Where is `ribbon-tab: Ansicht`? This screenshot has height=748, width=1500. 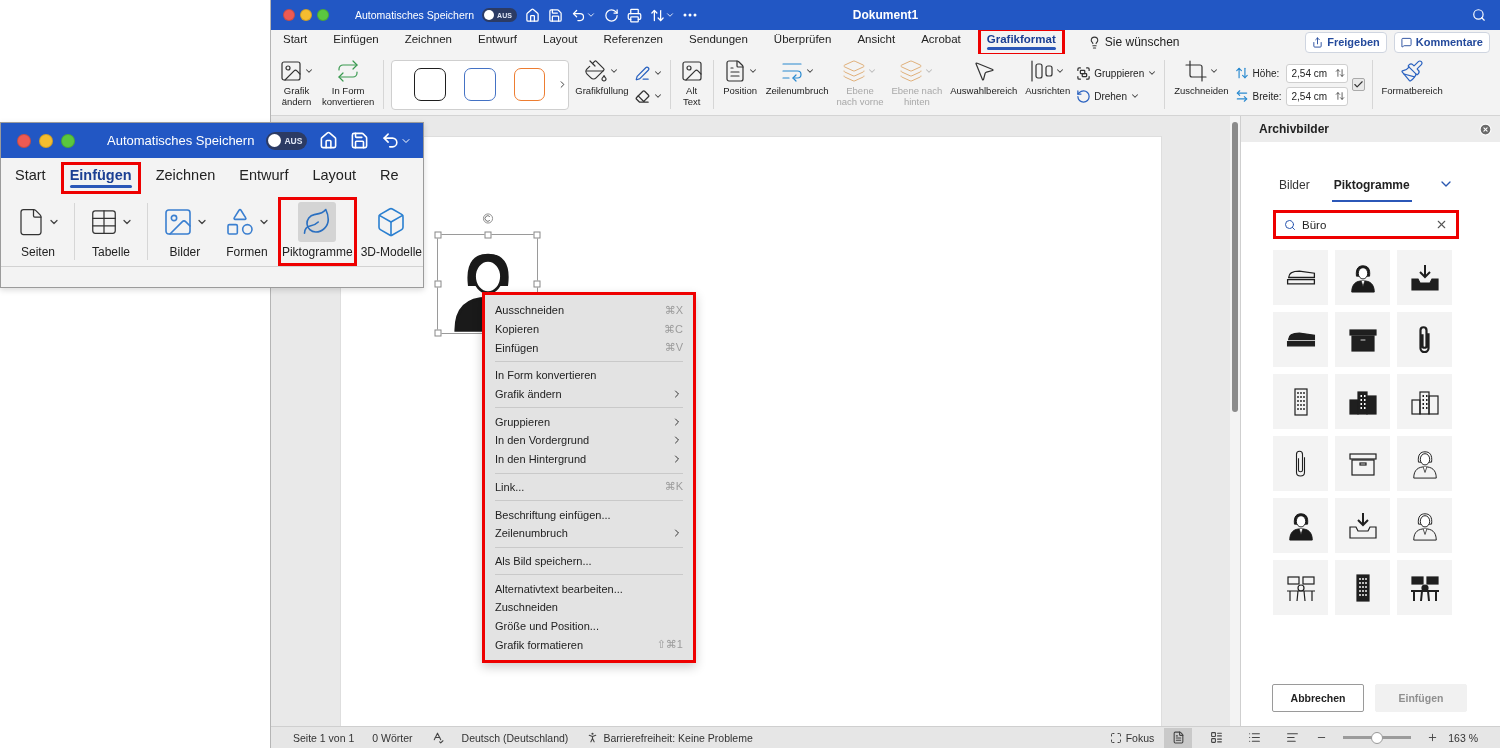
ribbon-tab: Ansicht is located at coordinates (876, 42).